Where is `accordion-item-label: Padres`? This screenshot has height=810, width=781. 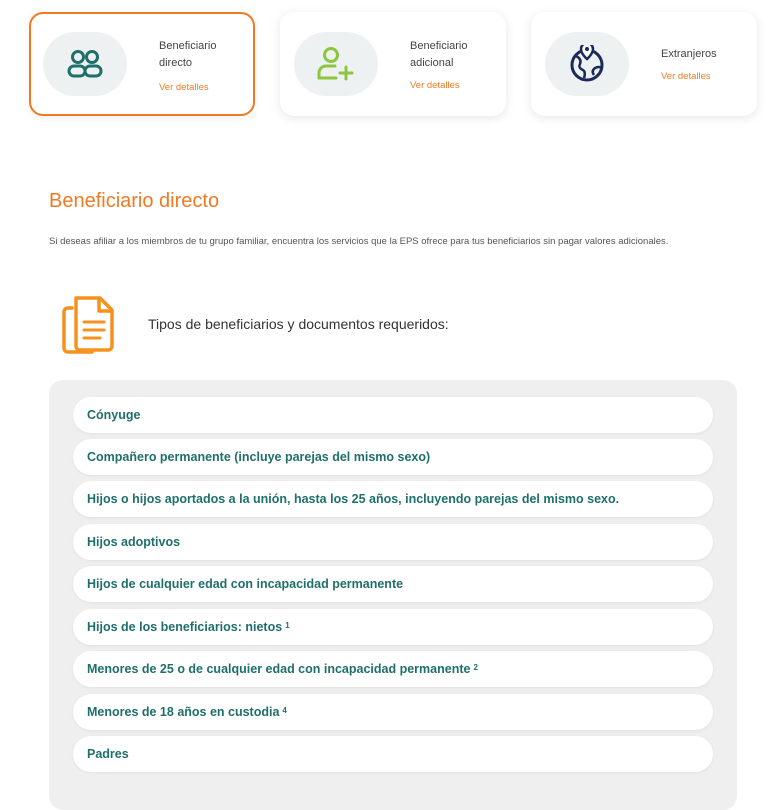
accordion-item-label: Padres is located at coordinates (108, 754).